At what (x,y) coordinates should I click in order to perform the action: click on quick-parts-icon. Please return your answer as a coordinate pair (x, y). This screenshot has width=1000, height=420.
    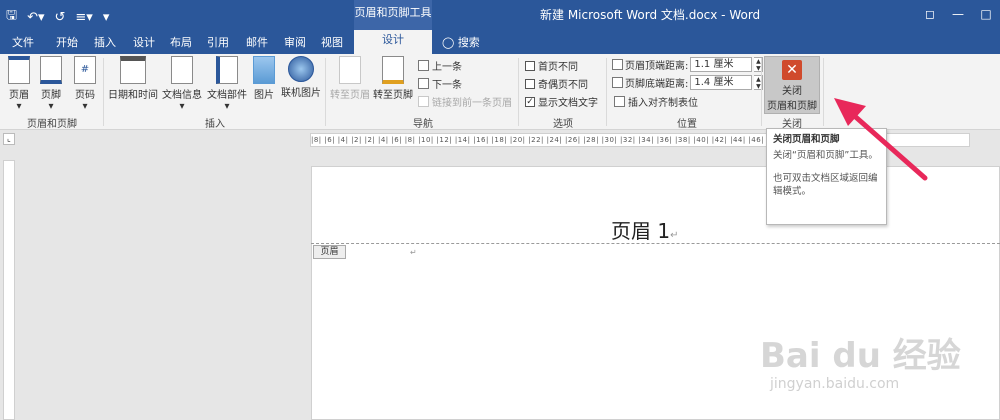
    Looking at the image, I should click on (227, 70).